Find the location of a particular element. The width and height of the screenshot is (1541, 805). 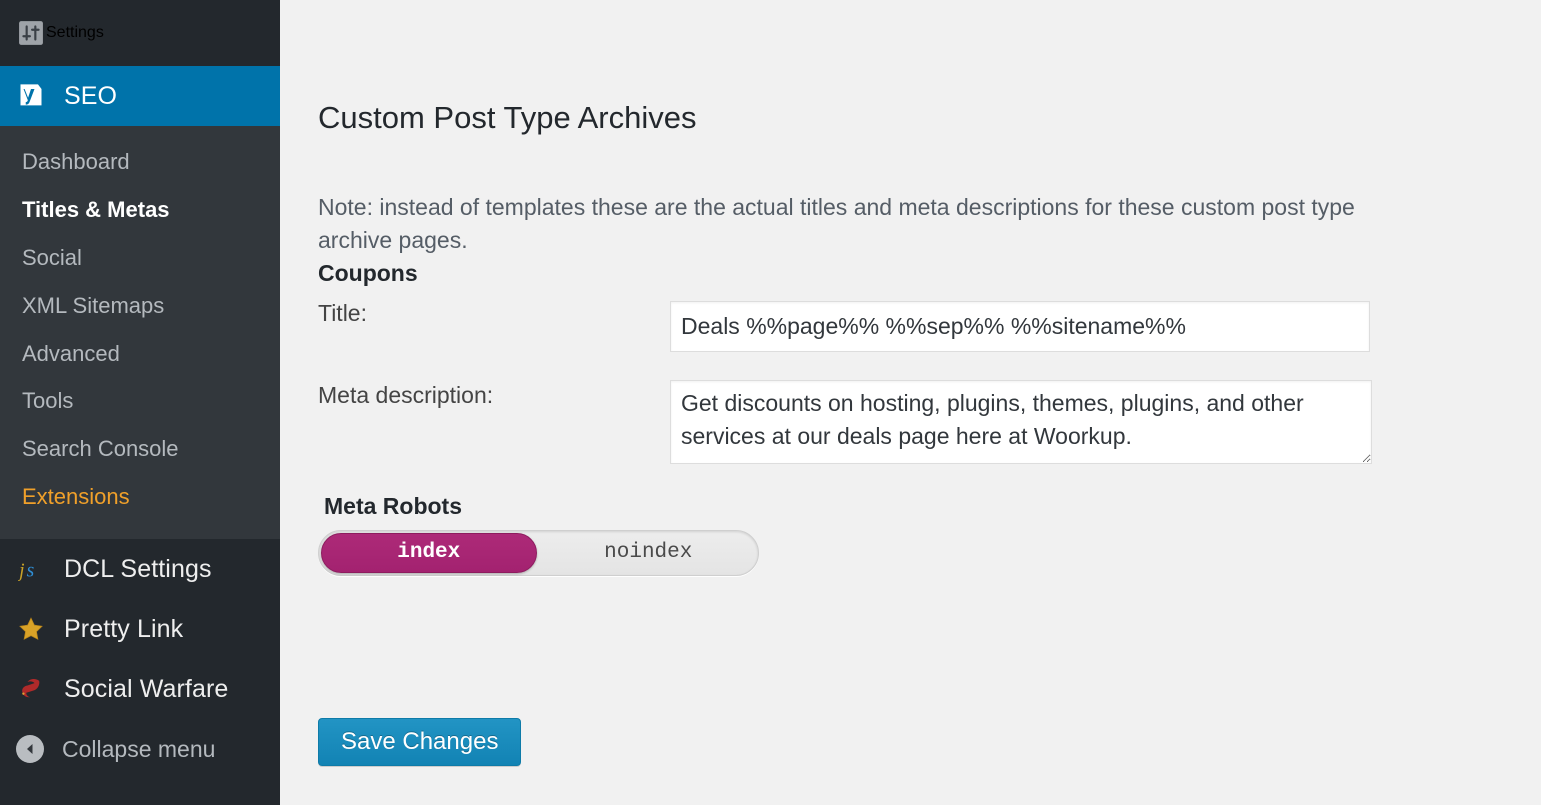

meta-description-textarea is located at coordinates (1021, 422).